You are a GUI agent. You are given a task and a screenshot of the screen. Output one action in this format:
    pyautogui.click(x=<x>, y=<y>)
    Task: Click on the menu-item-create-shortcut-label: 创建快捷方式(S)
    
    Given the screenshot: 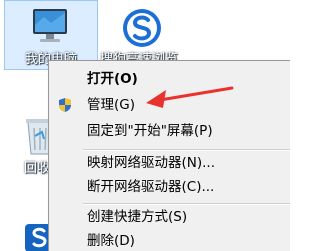 What is the action you would take?
    pyautogui.click(x=137, y=217)
    